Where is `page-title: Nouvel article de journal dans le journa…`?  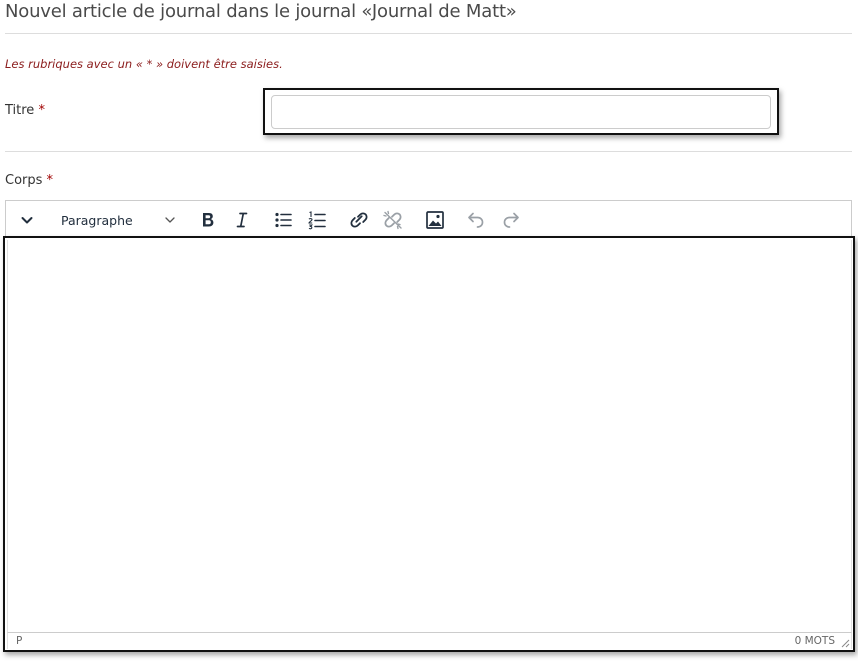
page-title: Nouvel article de journal dans le journa… is located at coordinates (261, 11).